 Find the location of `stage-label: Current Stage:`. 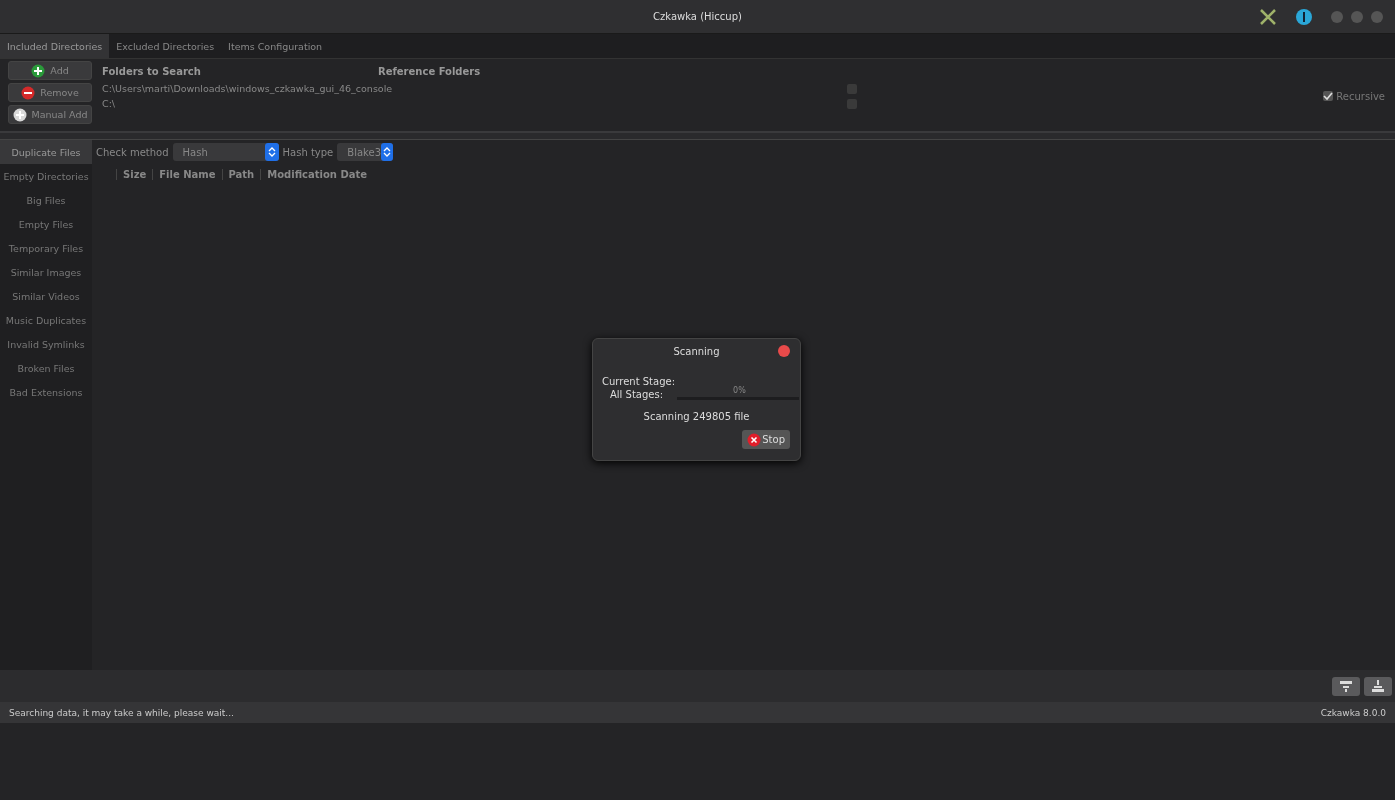

stage-label: Current Stage: is located at coordinates (638, 381).